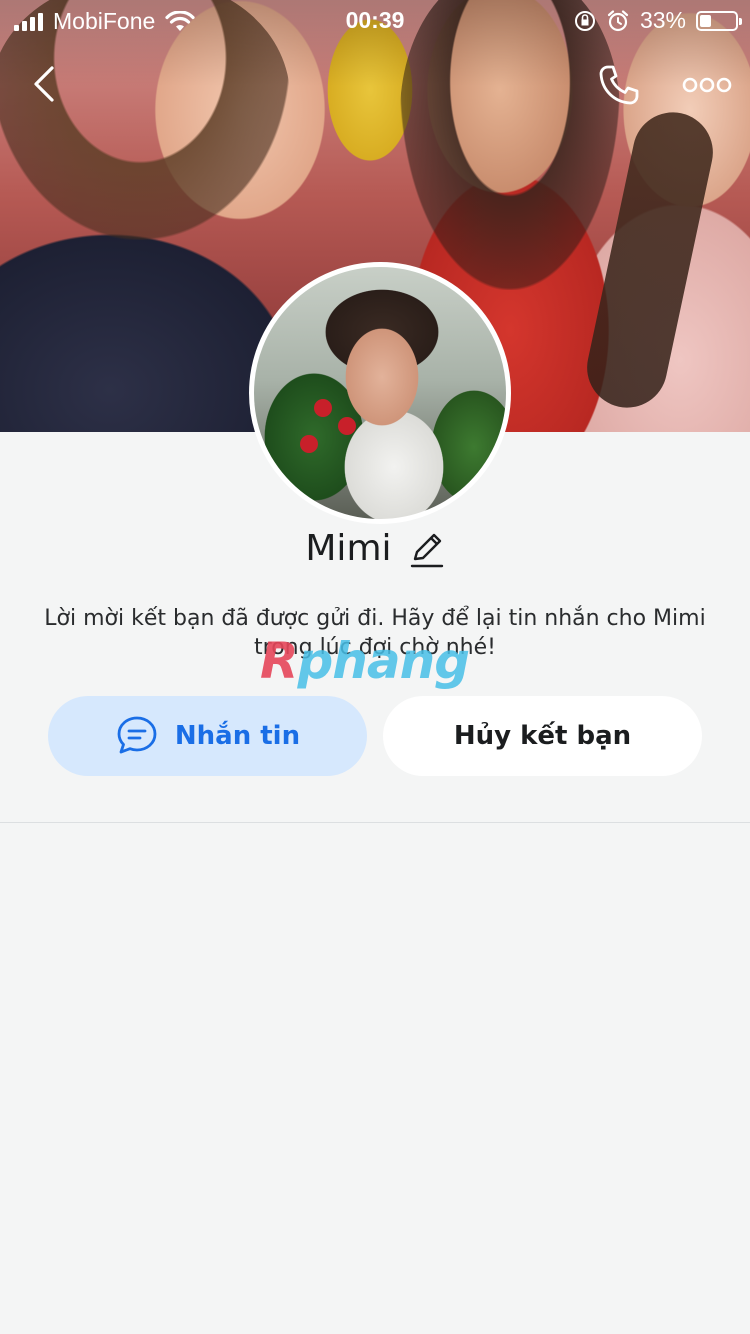 This screenshot has height=1334, width=750. Describe the element at coordinates (380, 393) in the screenshot. I see `avatar` at that location.